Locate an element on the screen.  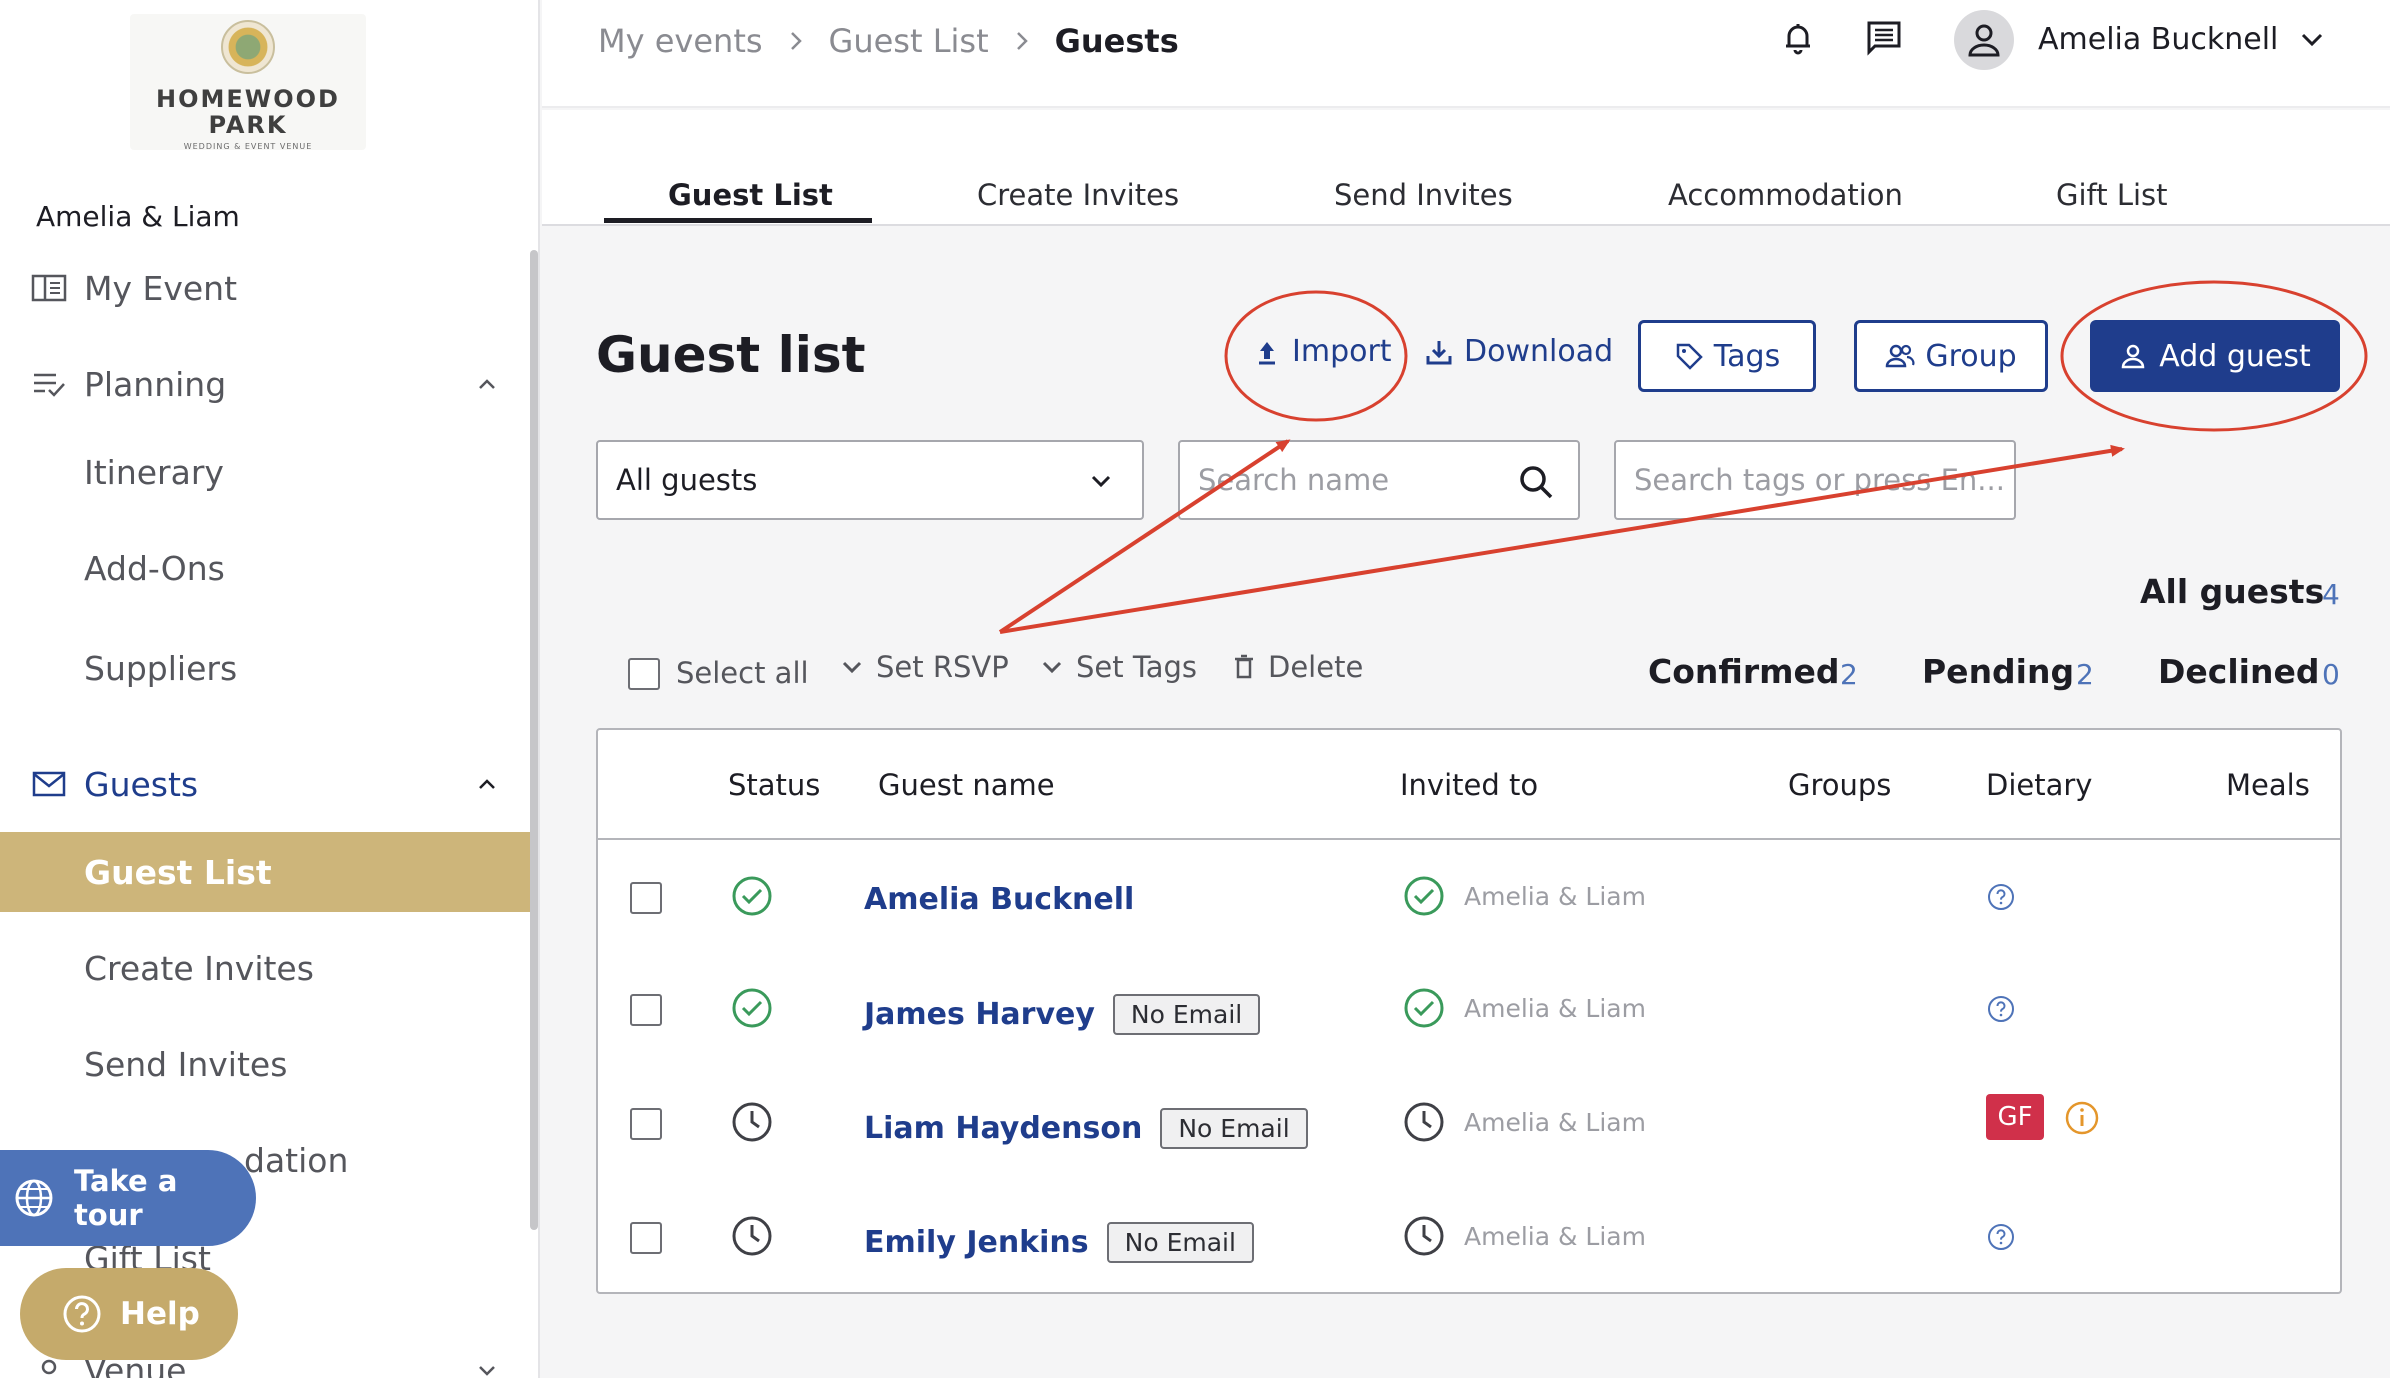
sidebar-item-create-invites: Create Invites is located at coordinates (265, 968).